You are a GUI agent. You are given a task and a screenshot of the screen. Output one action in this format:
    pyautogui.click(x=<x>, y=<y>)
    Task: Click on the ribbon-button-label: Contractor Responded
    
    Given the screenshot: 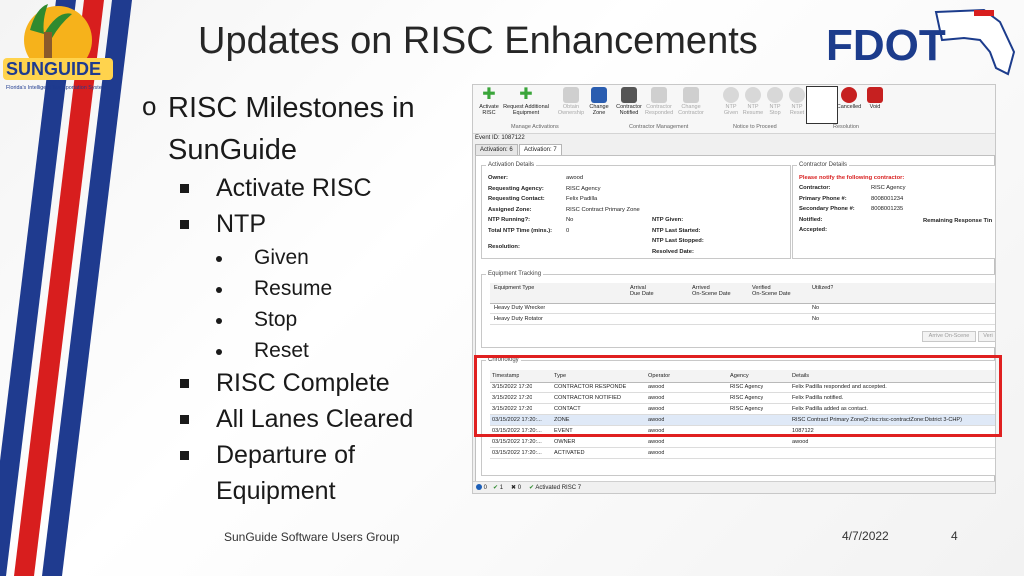 What is the action you would take?
    pyautogui.click(x=659, y=110)
    